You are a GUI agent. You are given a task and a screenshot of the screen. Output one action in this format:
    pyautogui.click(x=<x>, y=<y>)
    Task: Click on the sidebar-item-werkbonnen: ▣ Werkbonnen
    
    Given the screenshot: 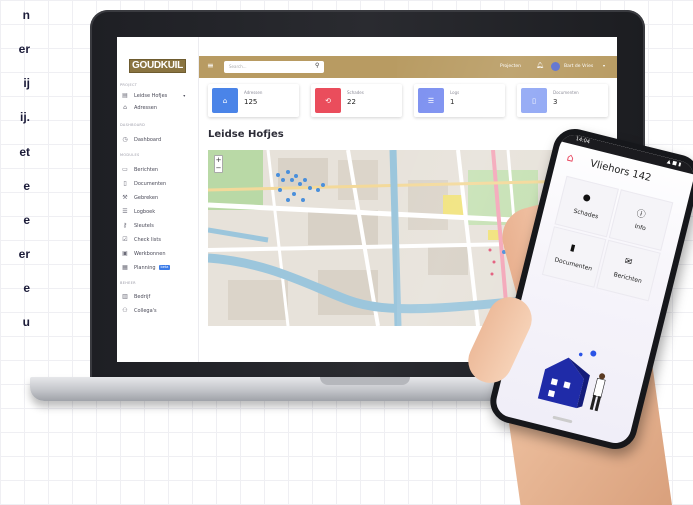 What is the action you would take?
    pyautogui.click(x=159, y=253)
    